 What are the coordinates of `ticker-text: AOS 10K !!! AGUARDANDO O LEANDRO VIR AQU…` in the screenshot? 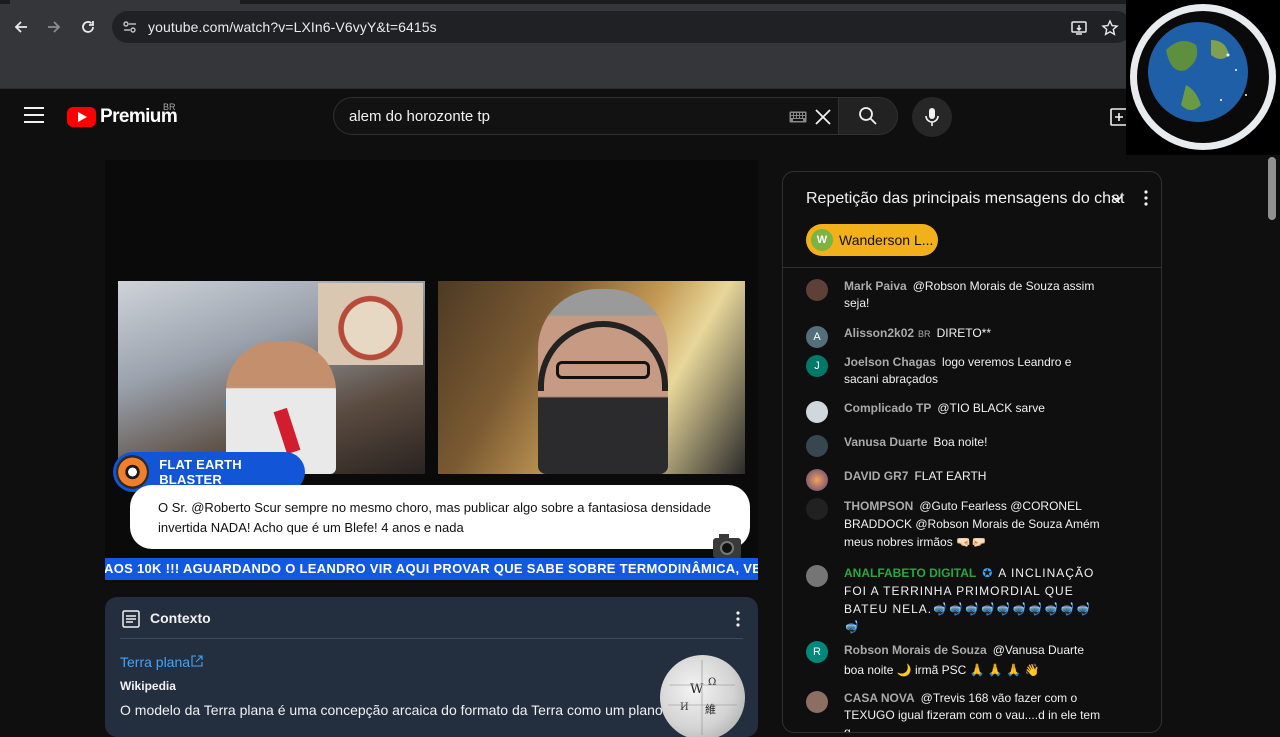 It's located at (431, 568).